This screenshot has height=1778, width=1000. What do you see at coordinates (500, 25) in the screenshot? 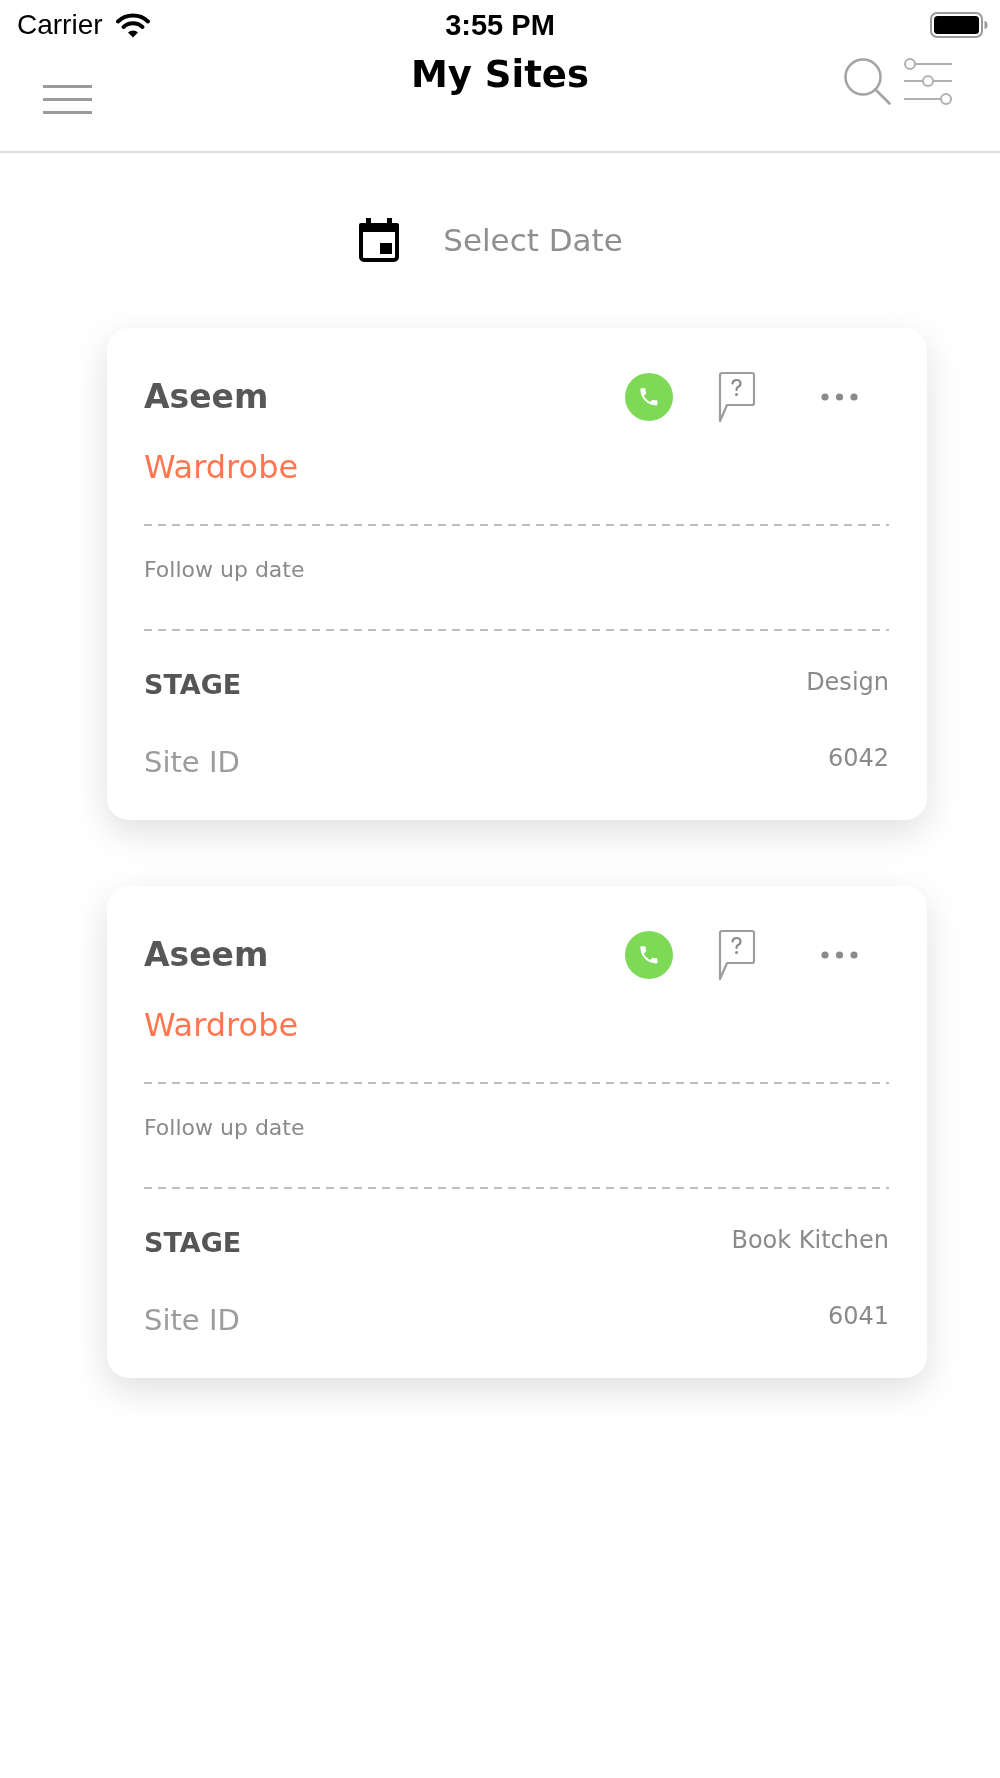
I see `status-time: 3:55 PM` at bounding box center [500, 25].